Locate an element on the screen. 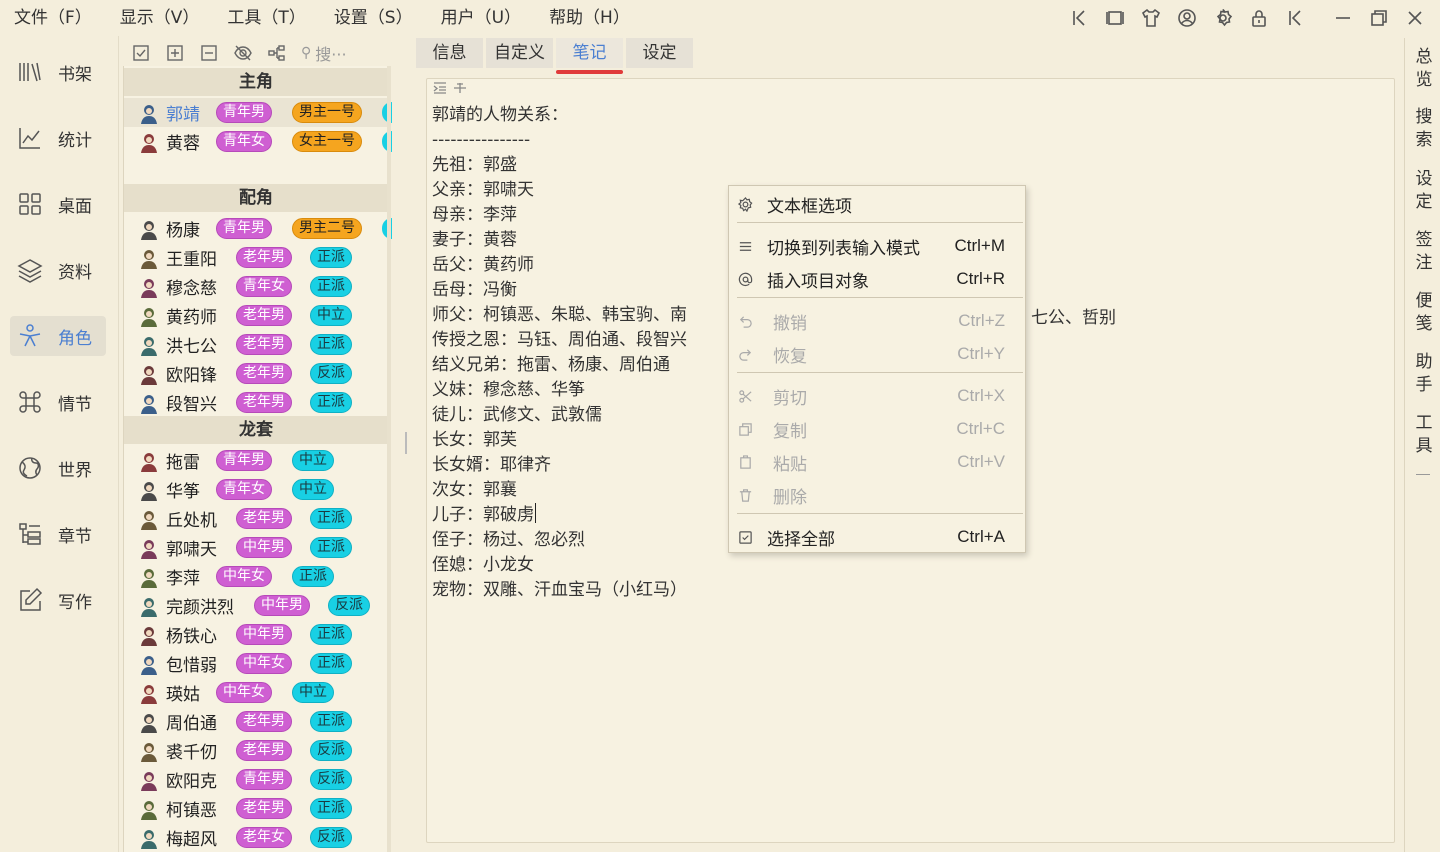 This screenshot has height=852, width=1440. ctx-undo: 撤销 Ctrl+Z is located at coordinates (877, 321).